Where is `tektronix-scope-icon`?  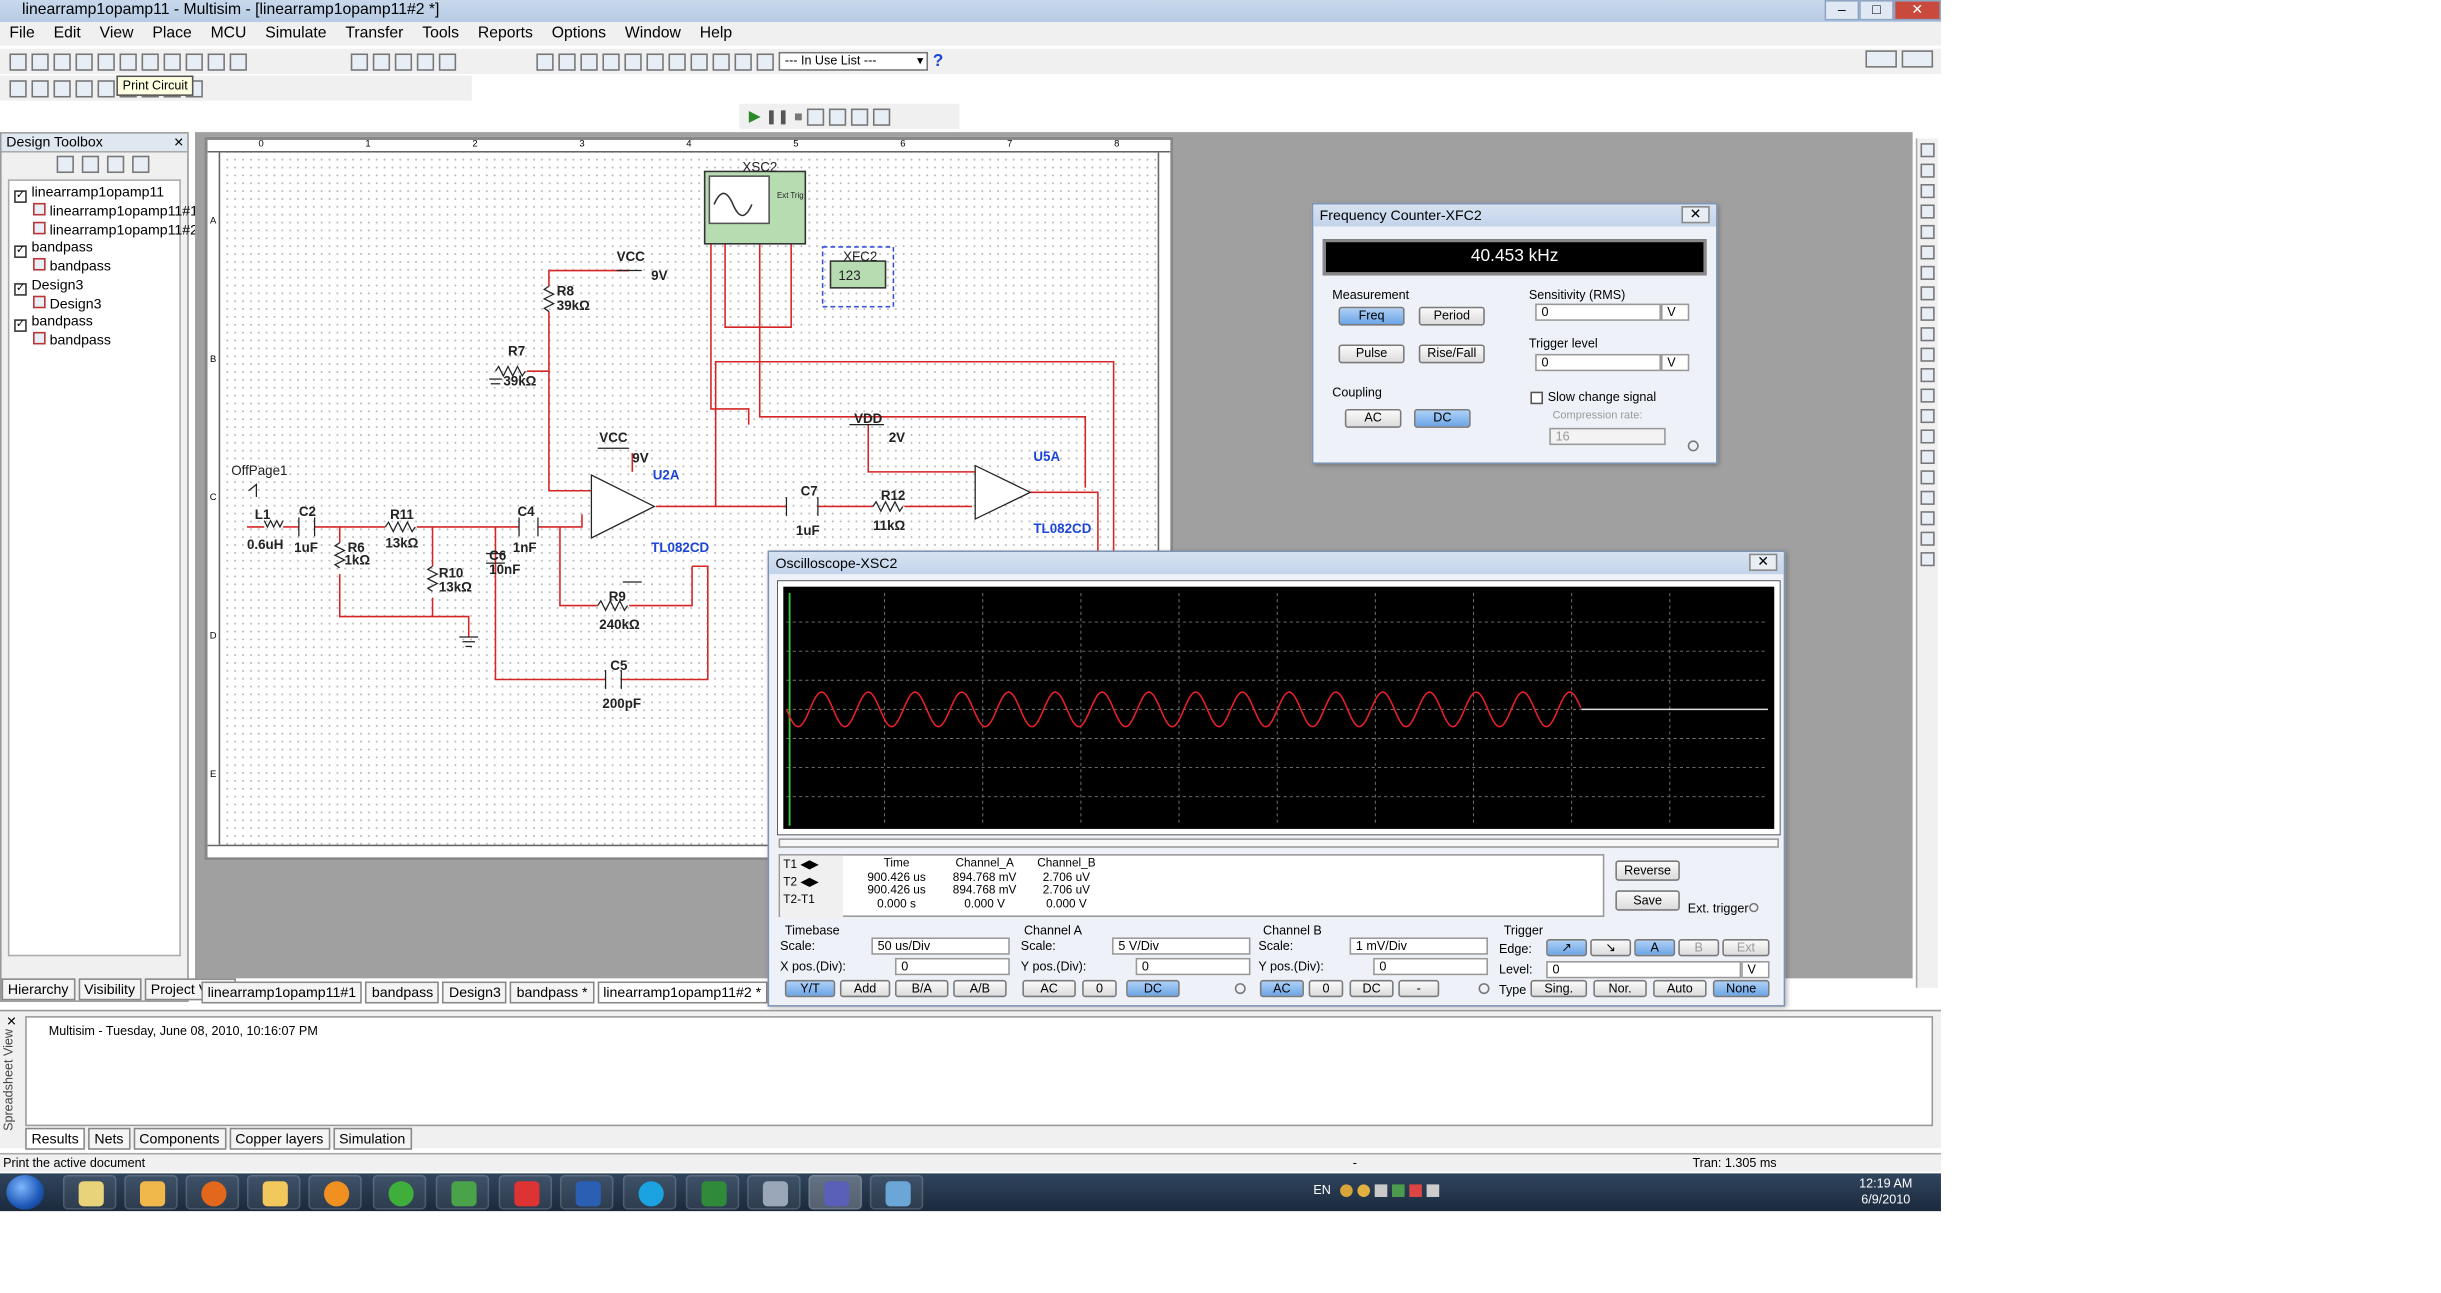 tektronix-scope-icon is located at coordinates (1927, 497).